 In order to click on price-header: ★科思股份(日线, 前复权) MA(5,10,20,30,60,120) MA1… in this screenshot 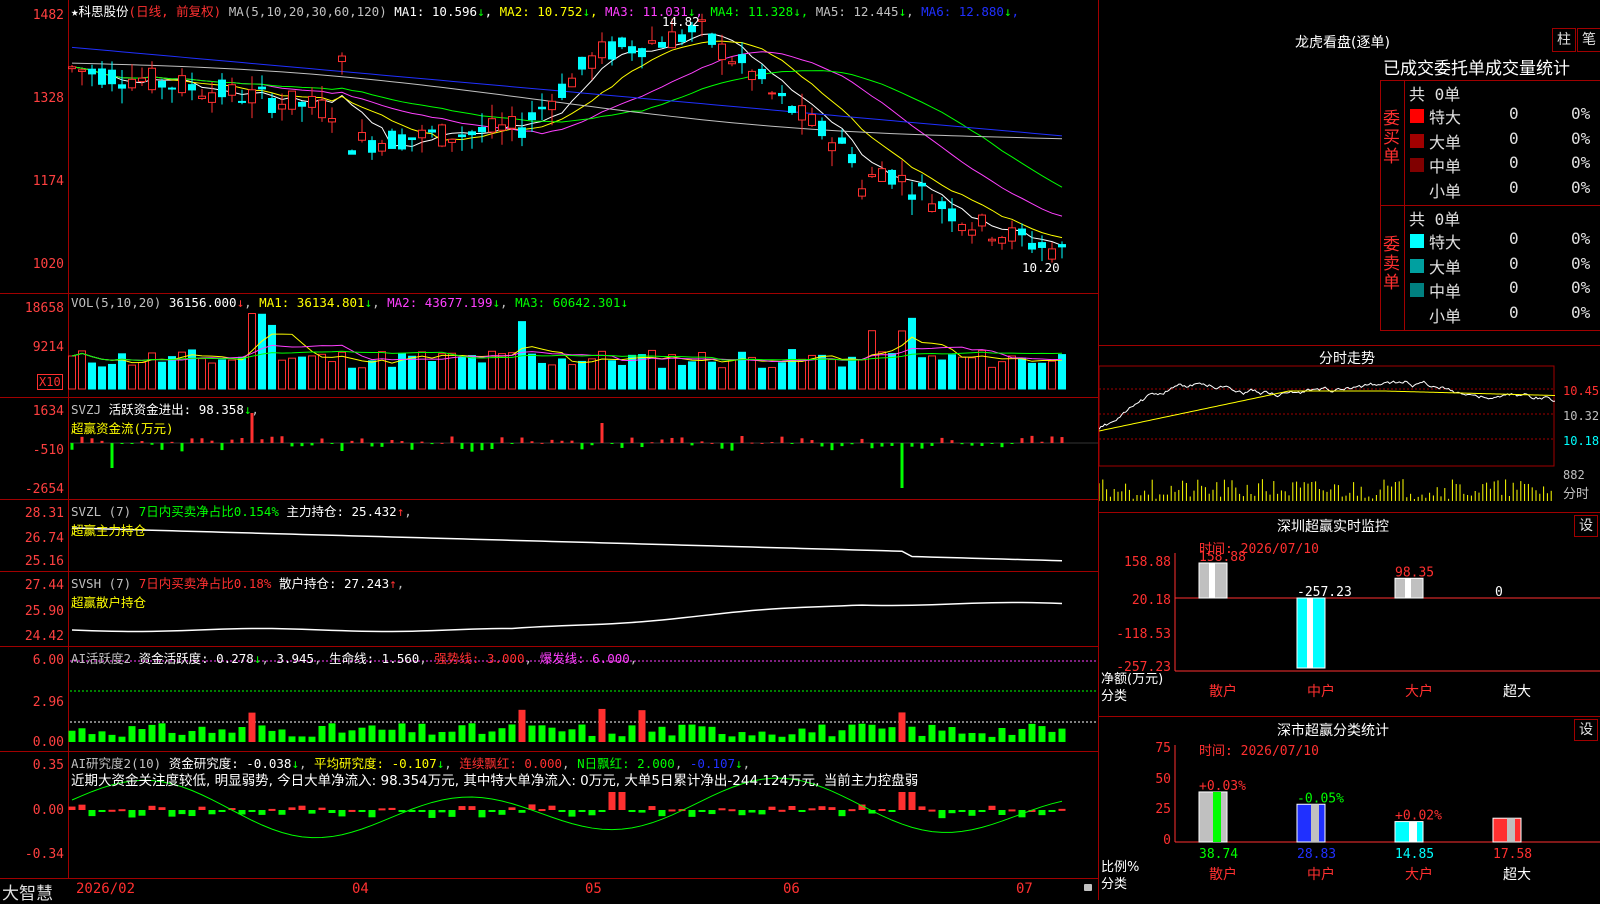, I will do `click(545, 10)`.